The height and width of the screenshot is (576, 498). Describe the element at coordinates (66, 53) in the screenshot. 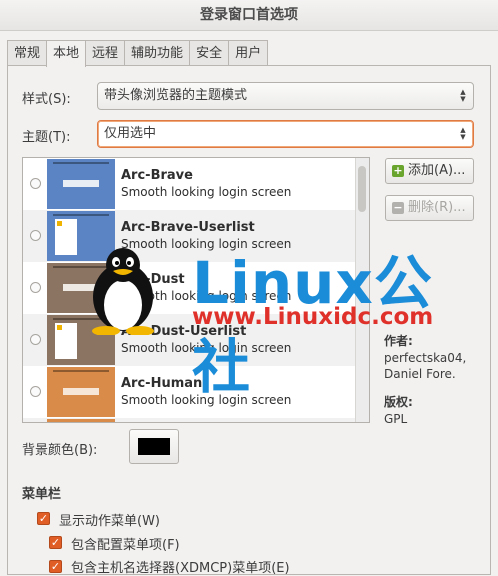

I see `tab-local: 本地` at that location.